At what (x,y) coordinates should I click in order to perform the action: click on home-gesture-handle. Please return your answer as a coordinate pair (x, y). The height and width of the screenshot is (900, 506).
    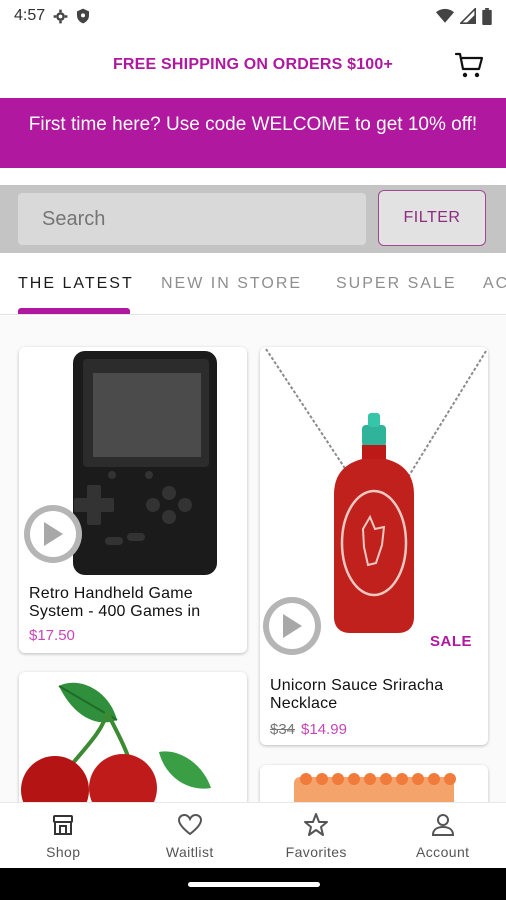
    Looking at the image, I should click on (254, 884).